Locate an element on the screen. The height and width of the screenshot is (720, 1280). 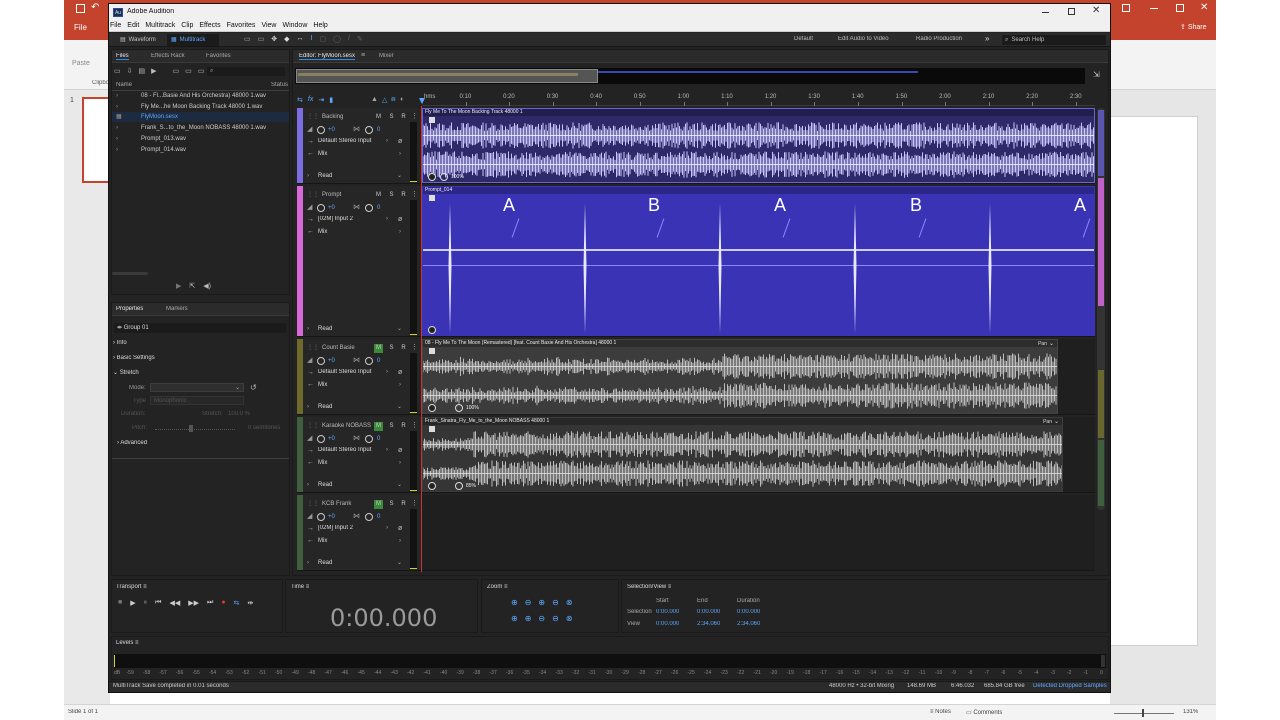
ppt-save-icon is located at coordinates (80, 8).